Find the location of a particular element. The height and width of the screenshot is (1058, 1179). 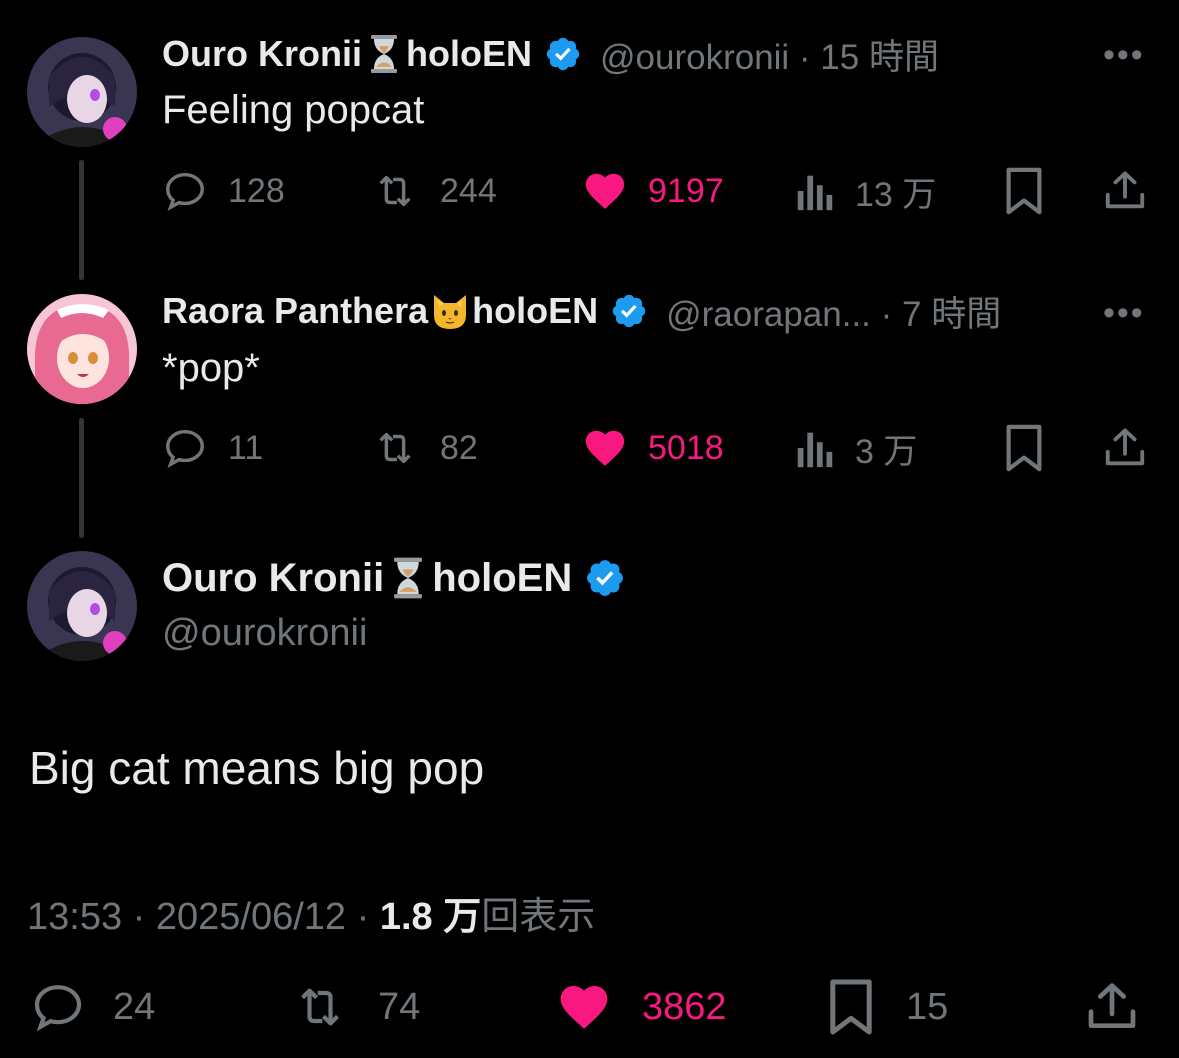

like-button: 9197 is located at coordinates (653, 191).